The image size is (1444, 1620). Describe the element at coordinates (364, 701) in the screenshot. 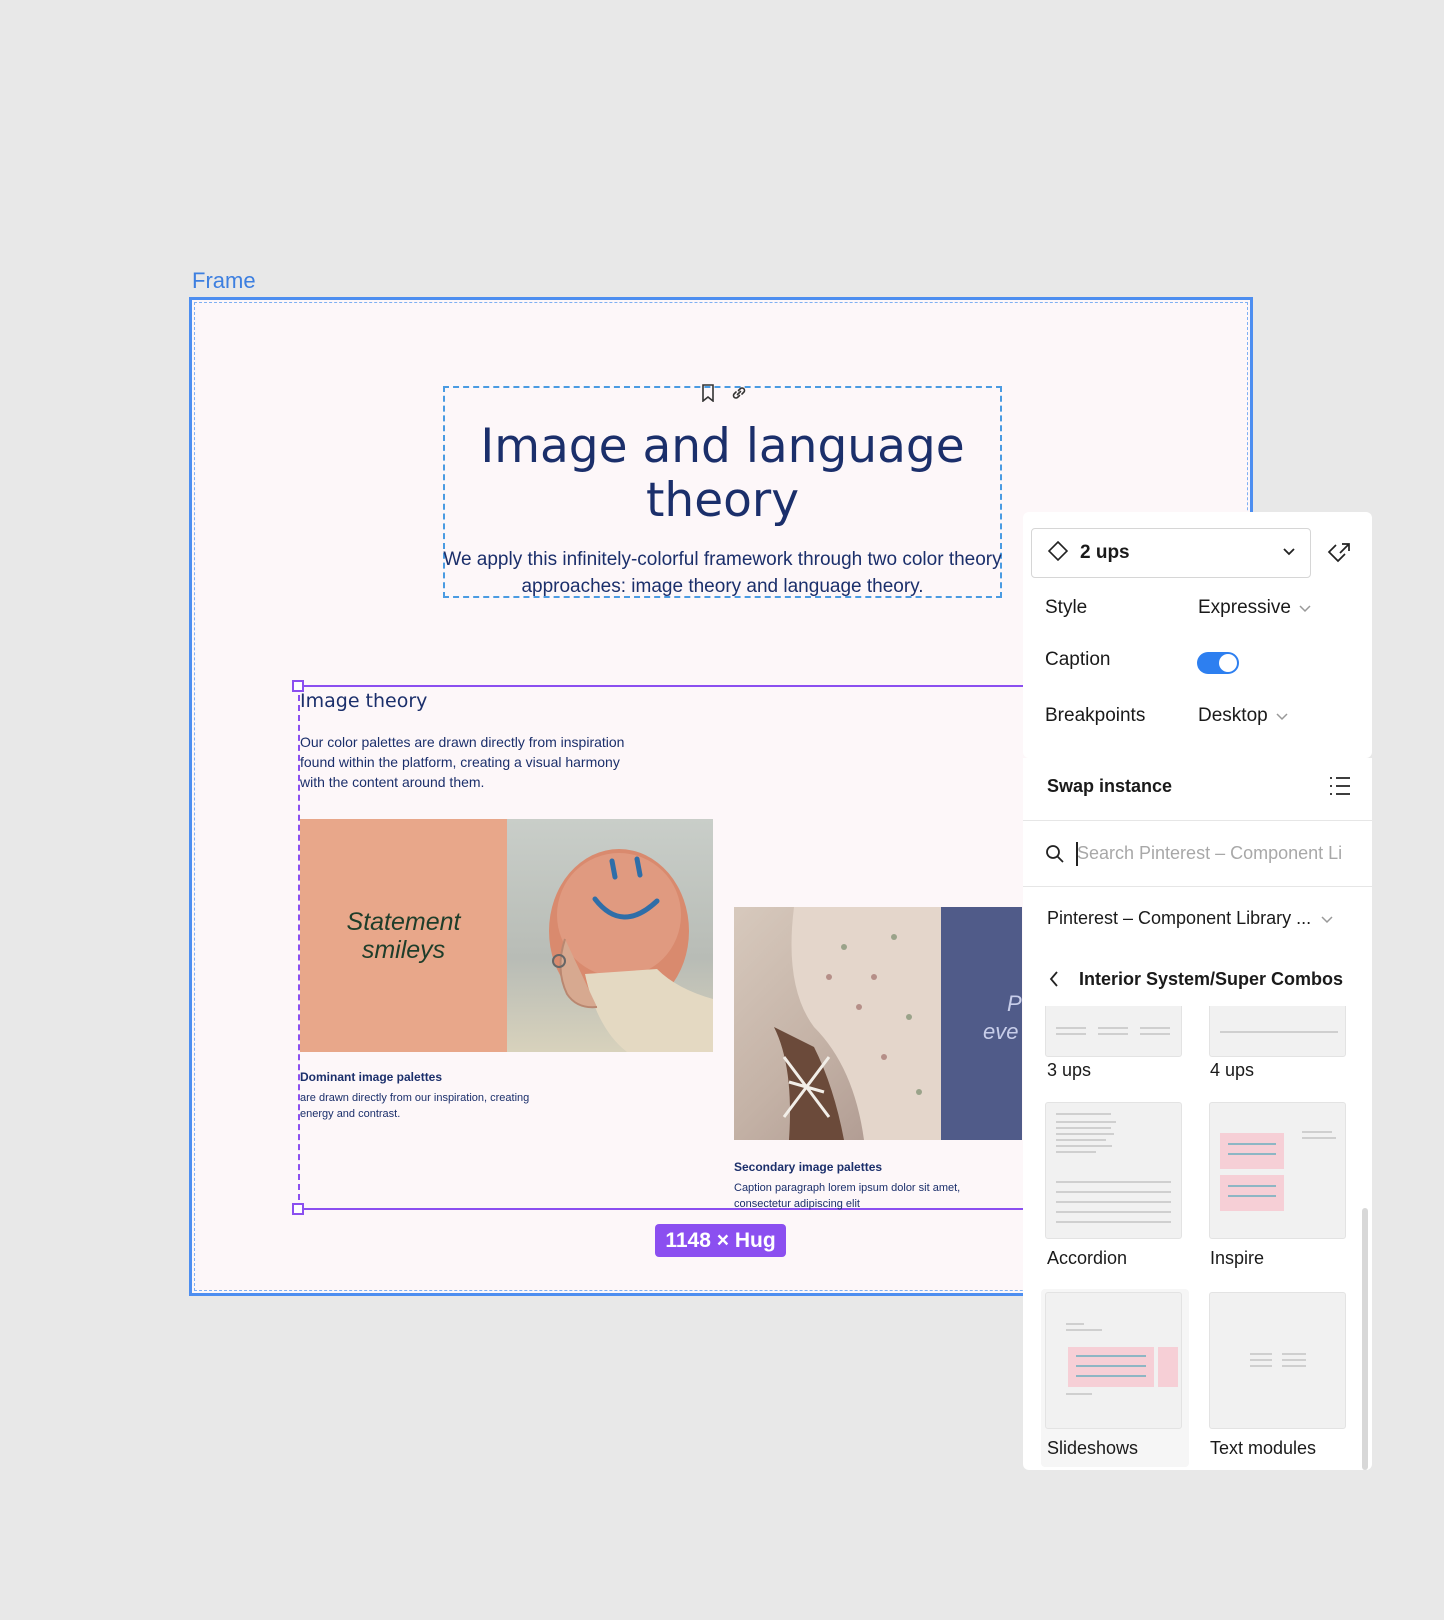

I see `section-title: Image theory` at that location.